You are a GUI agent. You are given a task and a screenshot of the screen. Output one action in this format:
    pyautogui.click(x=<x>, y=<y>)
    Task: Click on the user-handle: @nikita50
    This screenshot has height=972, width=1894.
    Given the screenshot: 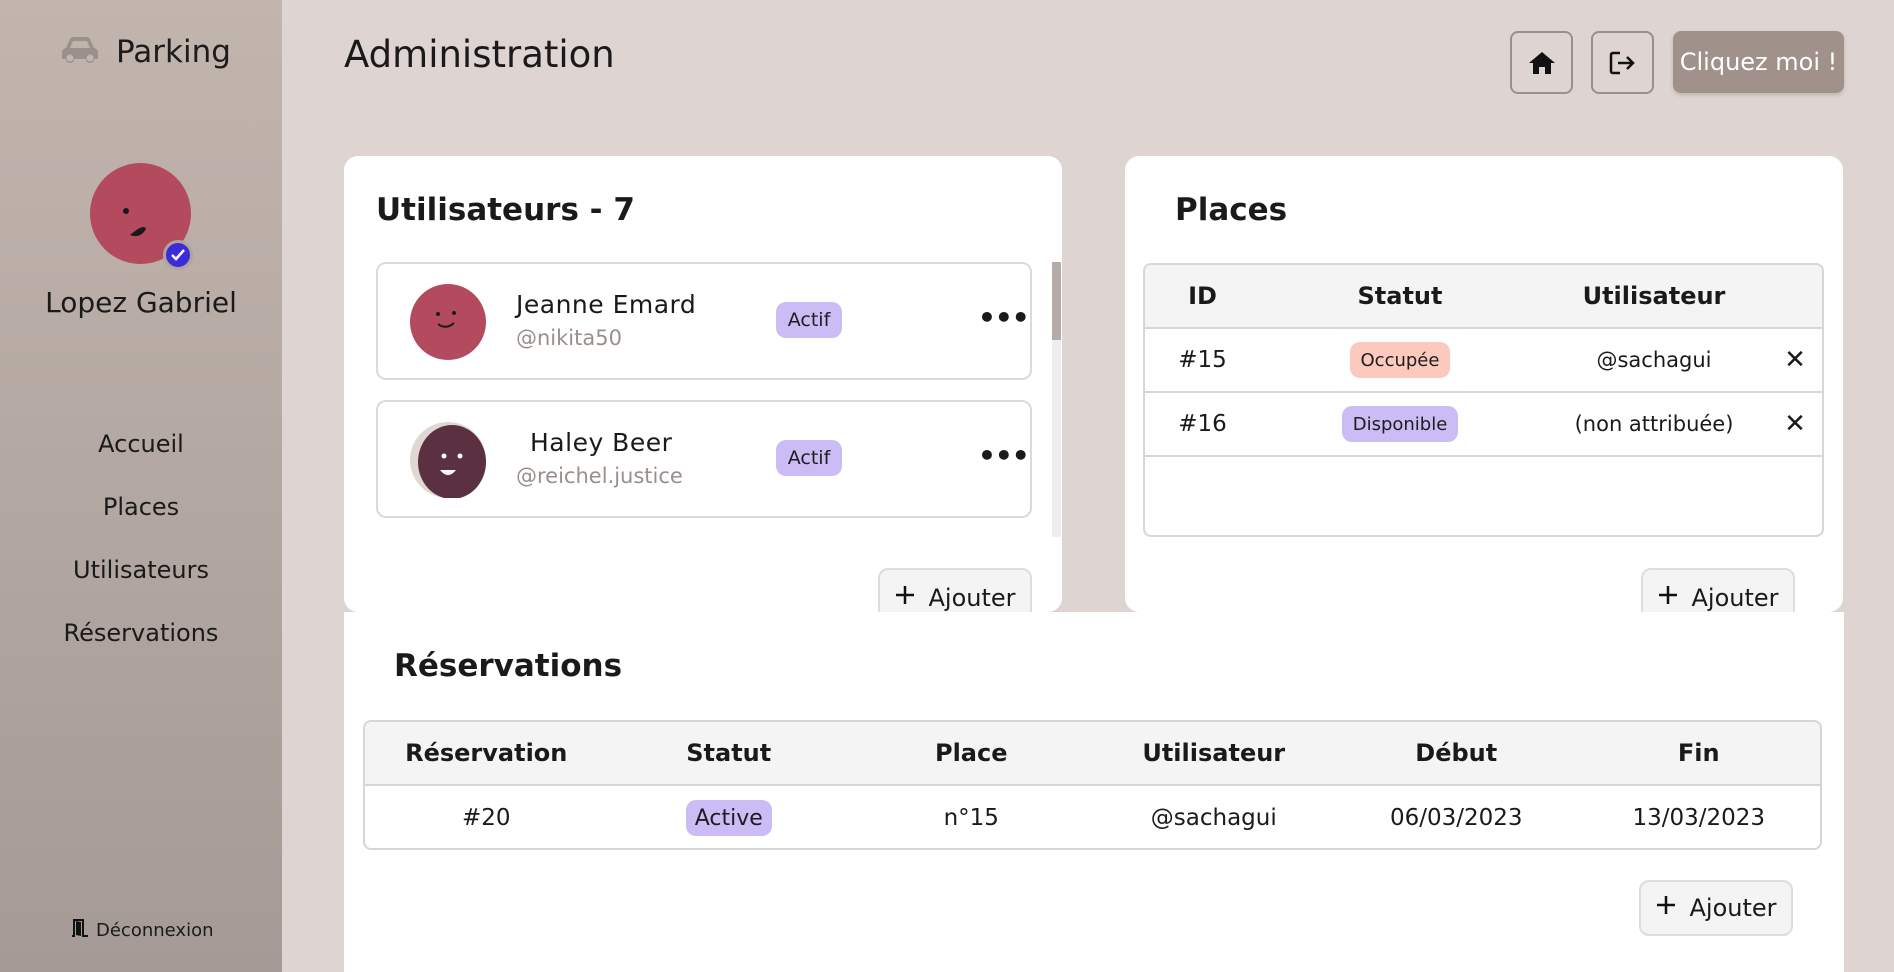 What is the action you would take?
    pyautogui.click(x=569, y=338)
    